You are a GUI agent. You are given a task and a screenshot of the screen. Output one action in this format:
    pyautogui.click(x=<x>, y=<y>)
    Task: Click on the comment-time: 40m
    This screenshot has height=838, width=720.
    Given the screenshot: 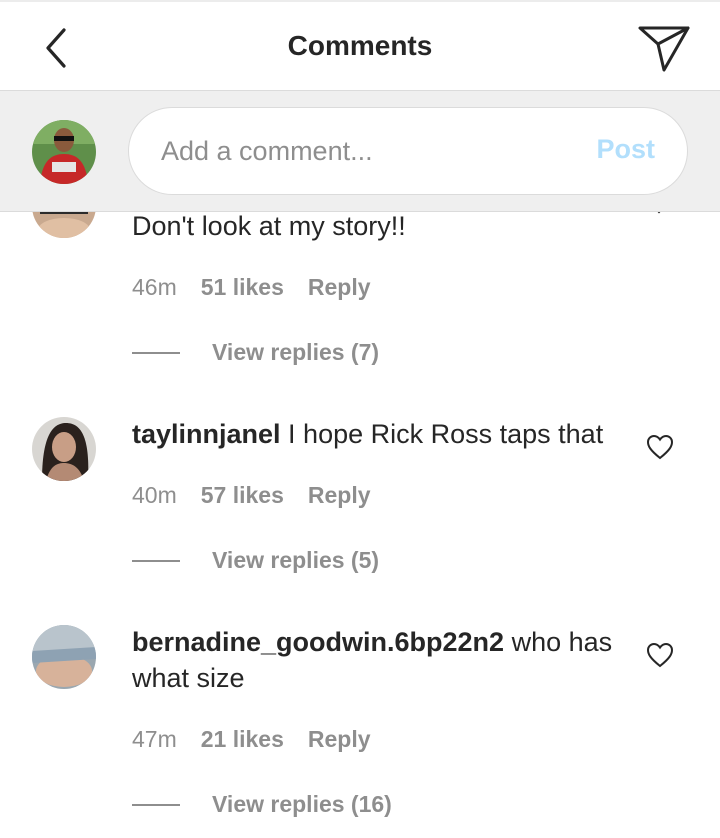 What is the action you would take?
    pyautogui.click(x=154, y=495)
    